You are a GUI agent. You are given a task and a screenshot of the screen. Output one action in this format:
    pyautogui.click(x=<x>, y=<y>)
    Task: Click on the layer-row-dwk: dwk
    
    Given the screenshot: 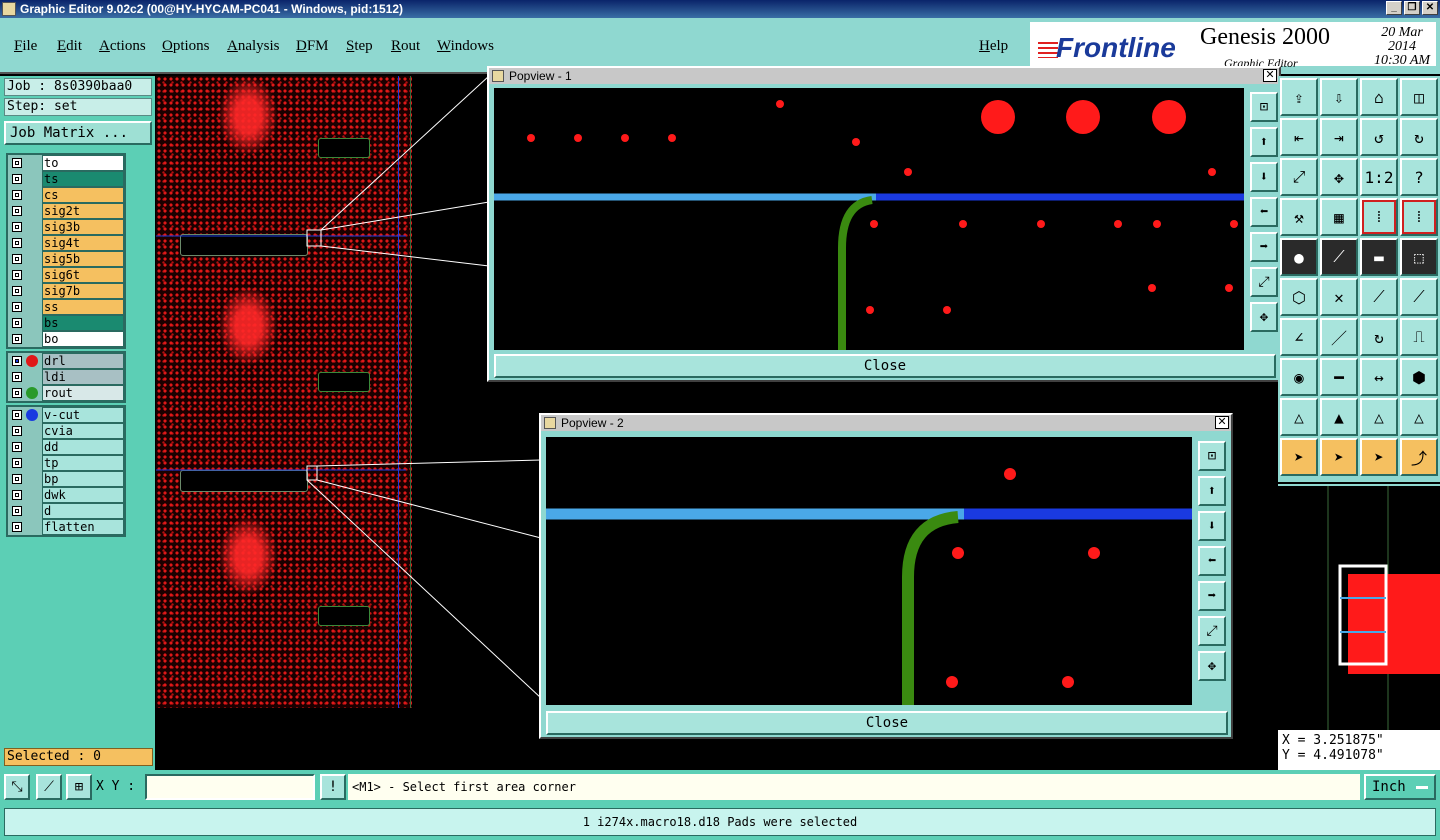 What is the action you would take?
    pyautogui.click(x=66, y=495)
    